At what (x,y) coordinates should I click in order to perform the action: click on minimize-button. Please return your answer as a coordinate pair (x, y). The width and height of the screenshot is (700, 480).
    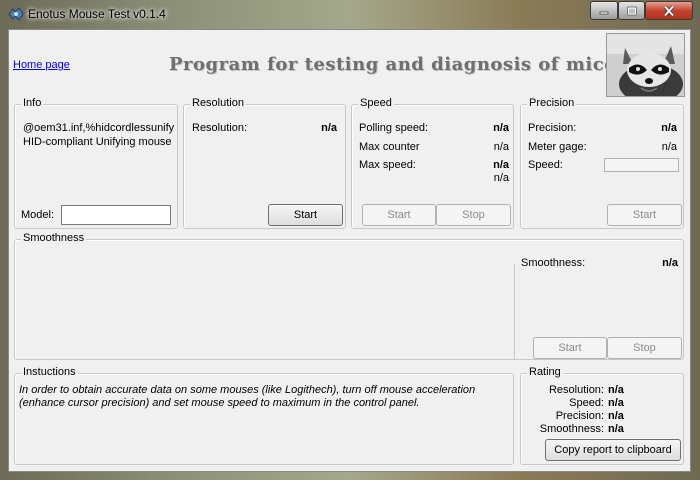
    Looking at the image, I should click on (604, 10).